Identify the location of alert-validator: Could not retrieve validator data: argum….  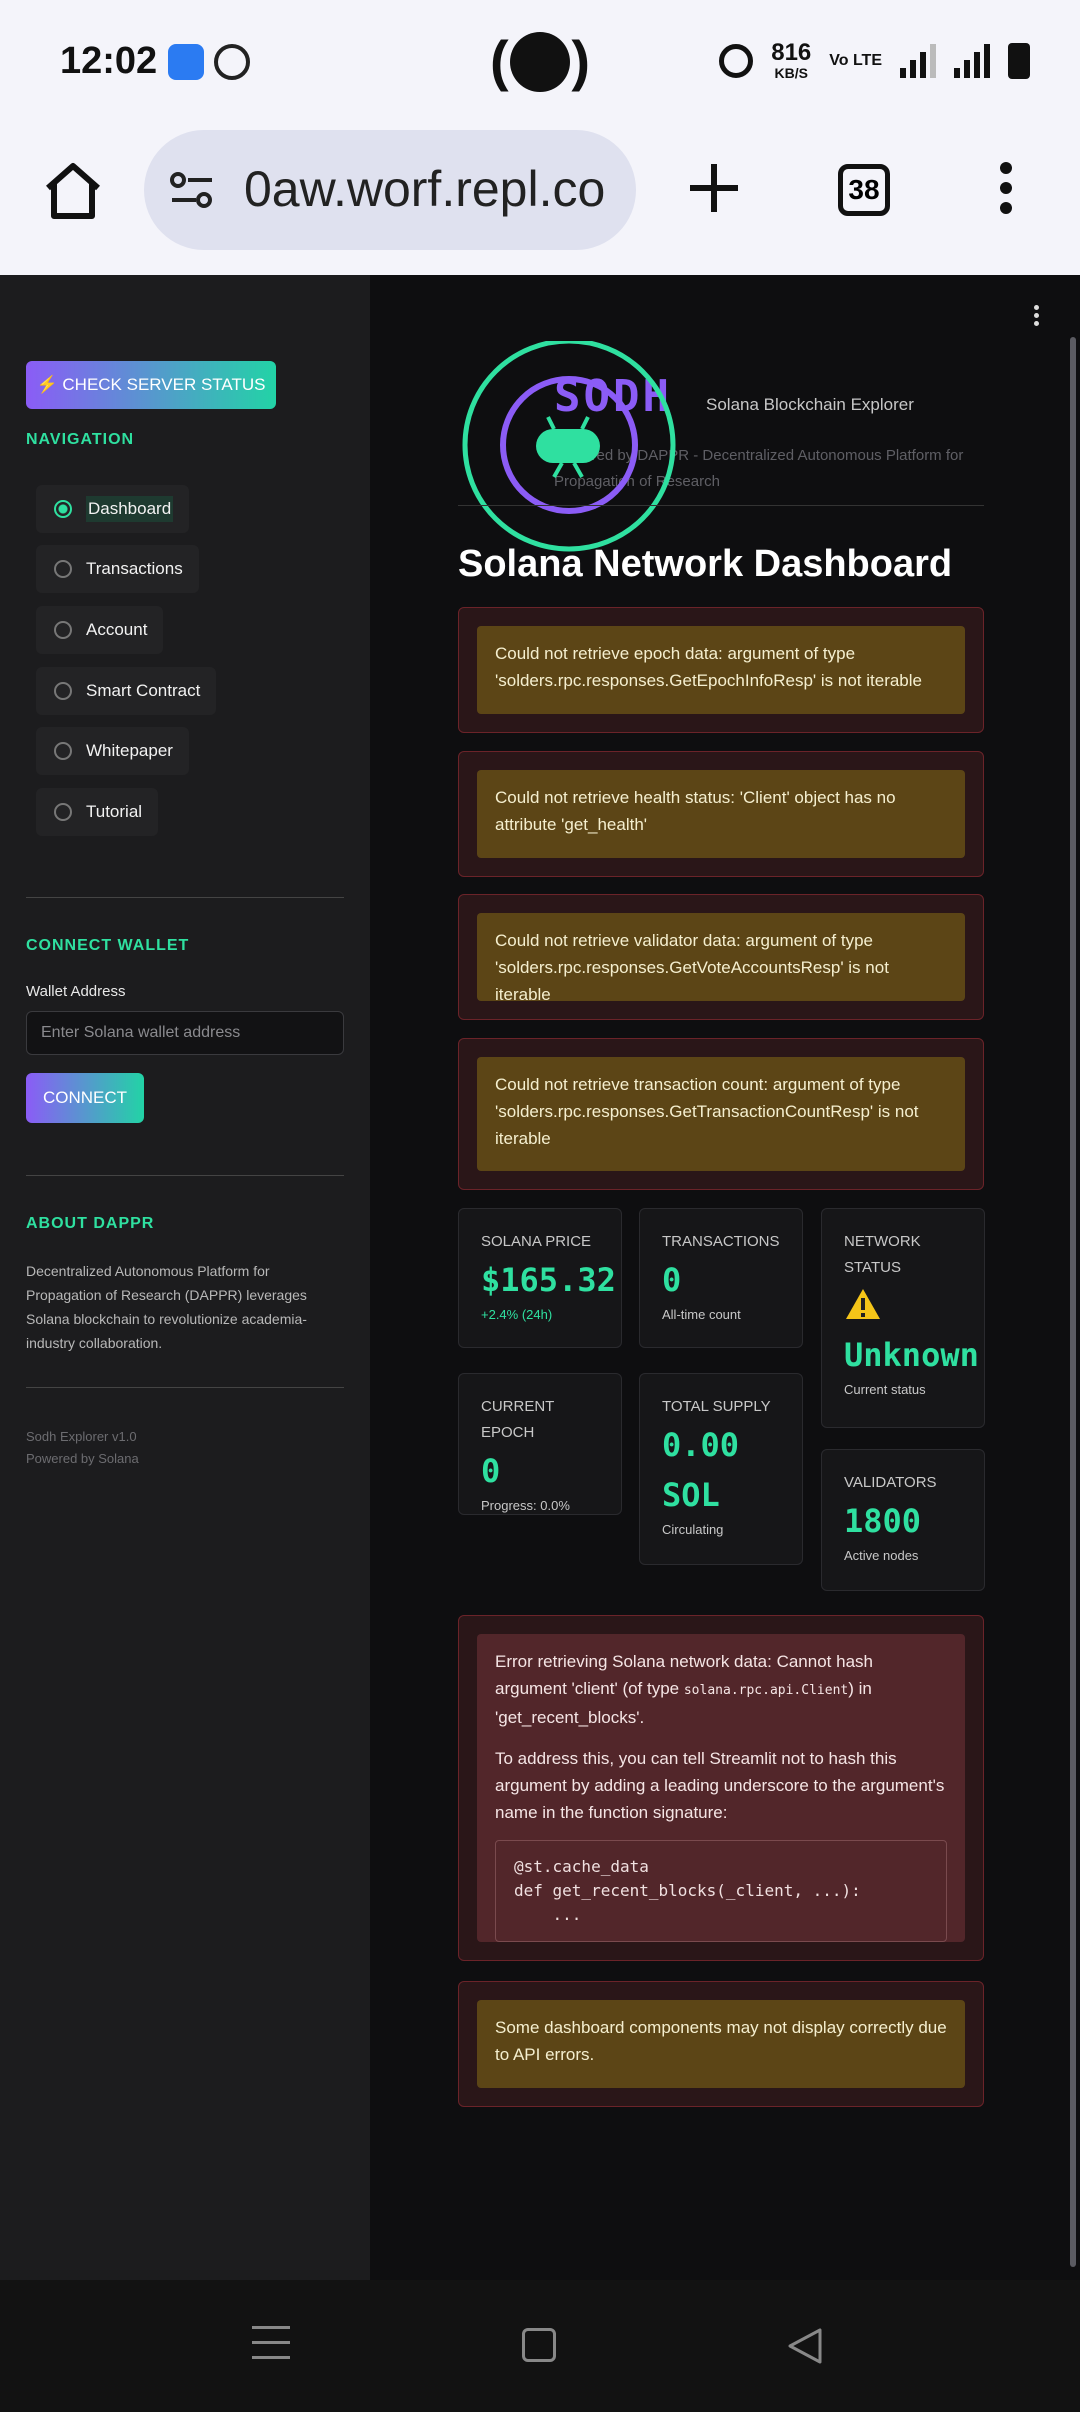
(721, 957).